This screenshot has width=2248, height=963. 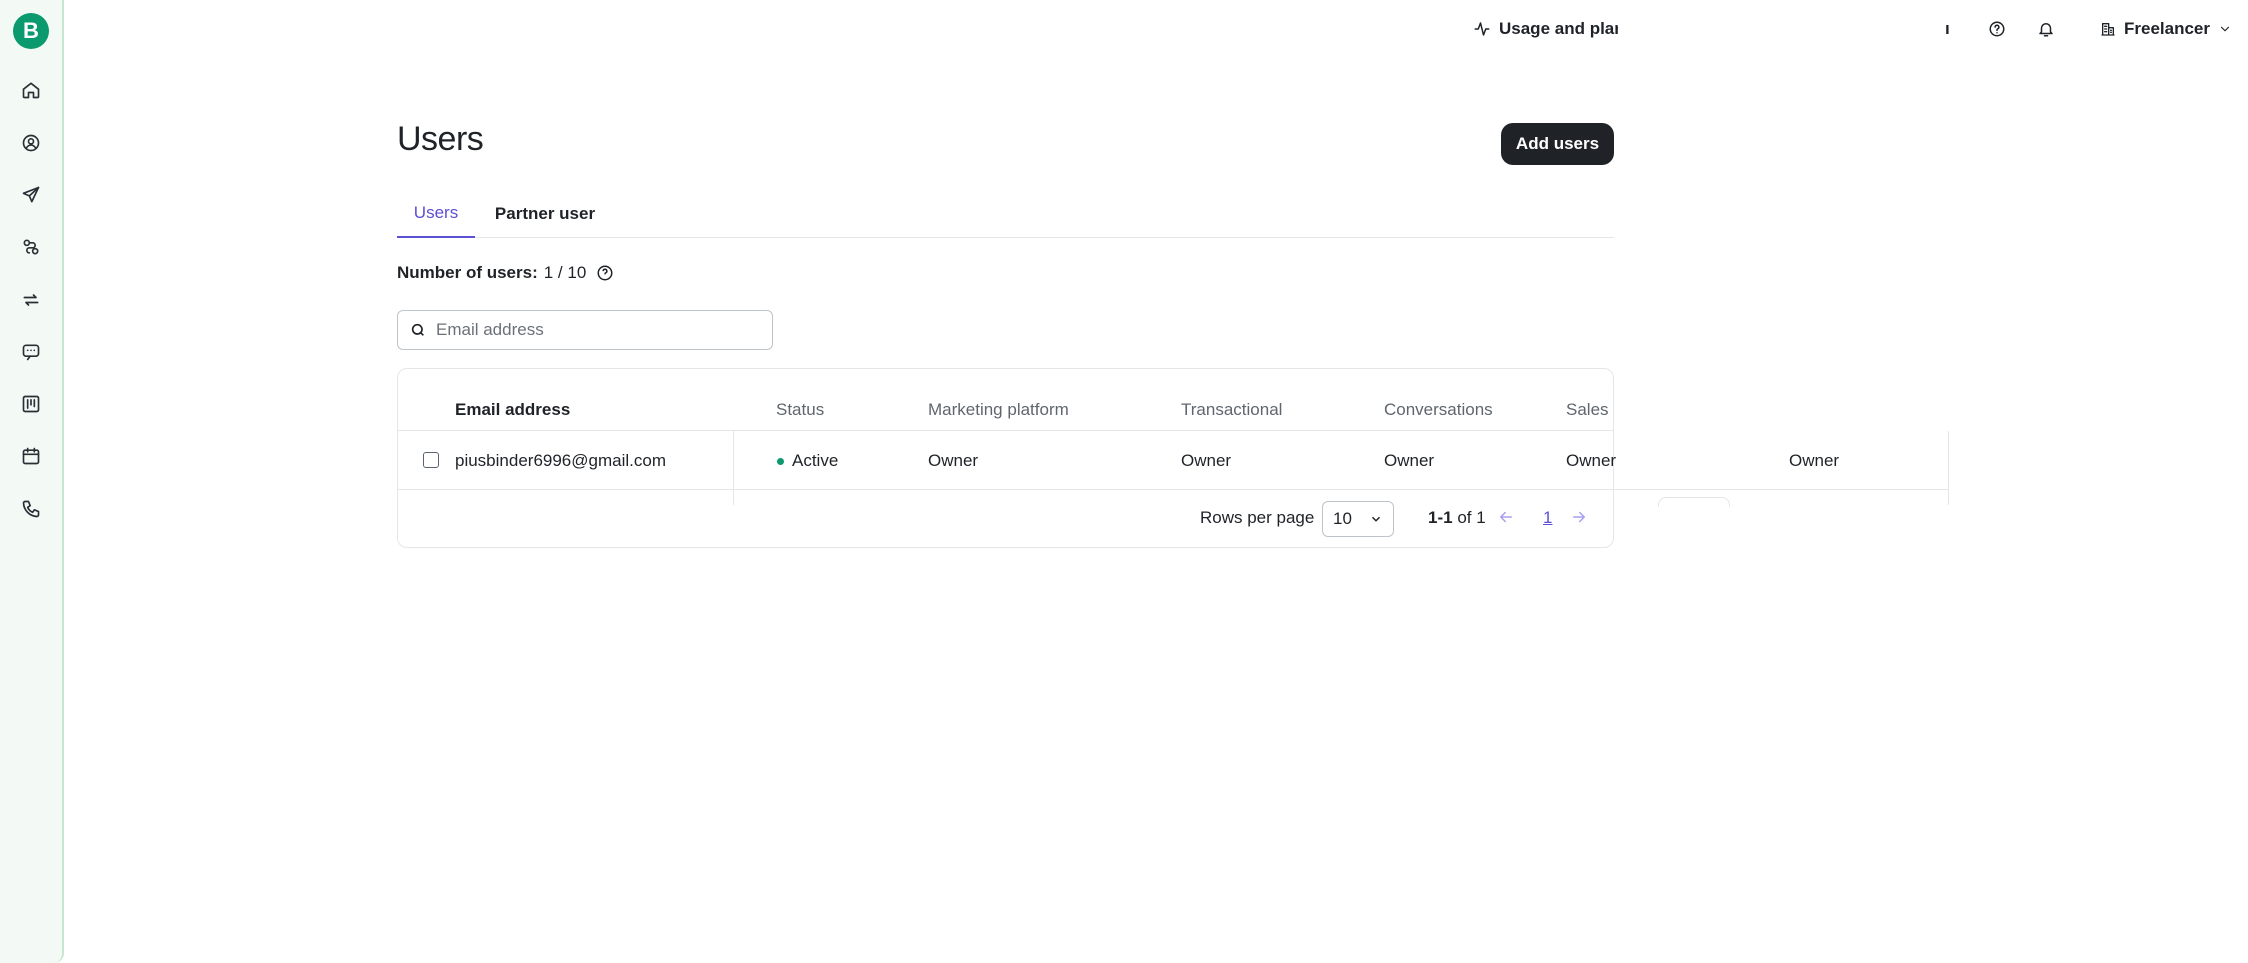 What do you see at coordinates (1438, 409) in the screenshot?
I see `header-conversations: Conversations` at bounding box center [1438, 409].